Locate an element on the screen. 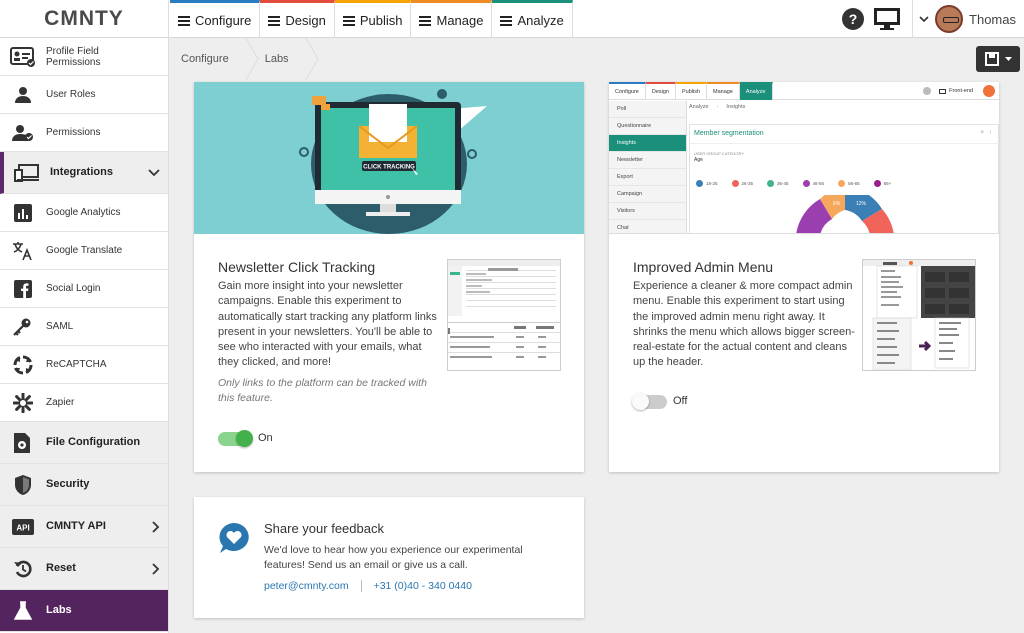 The image size is (1024, 633). preview-category-value: Age is located at coordinates (698, 160).